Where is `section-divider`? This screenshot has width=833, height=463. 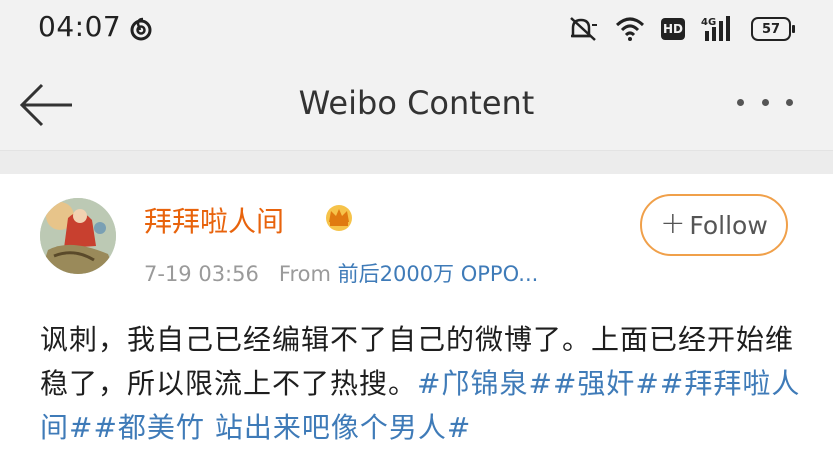
section-divider is located at coordinates (416, 162).